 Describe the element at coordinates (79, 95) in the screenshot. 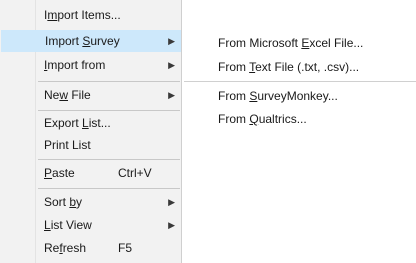

I see `menu-item-label-rest: File` at that location.